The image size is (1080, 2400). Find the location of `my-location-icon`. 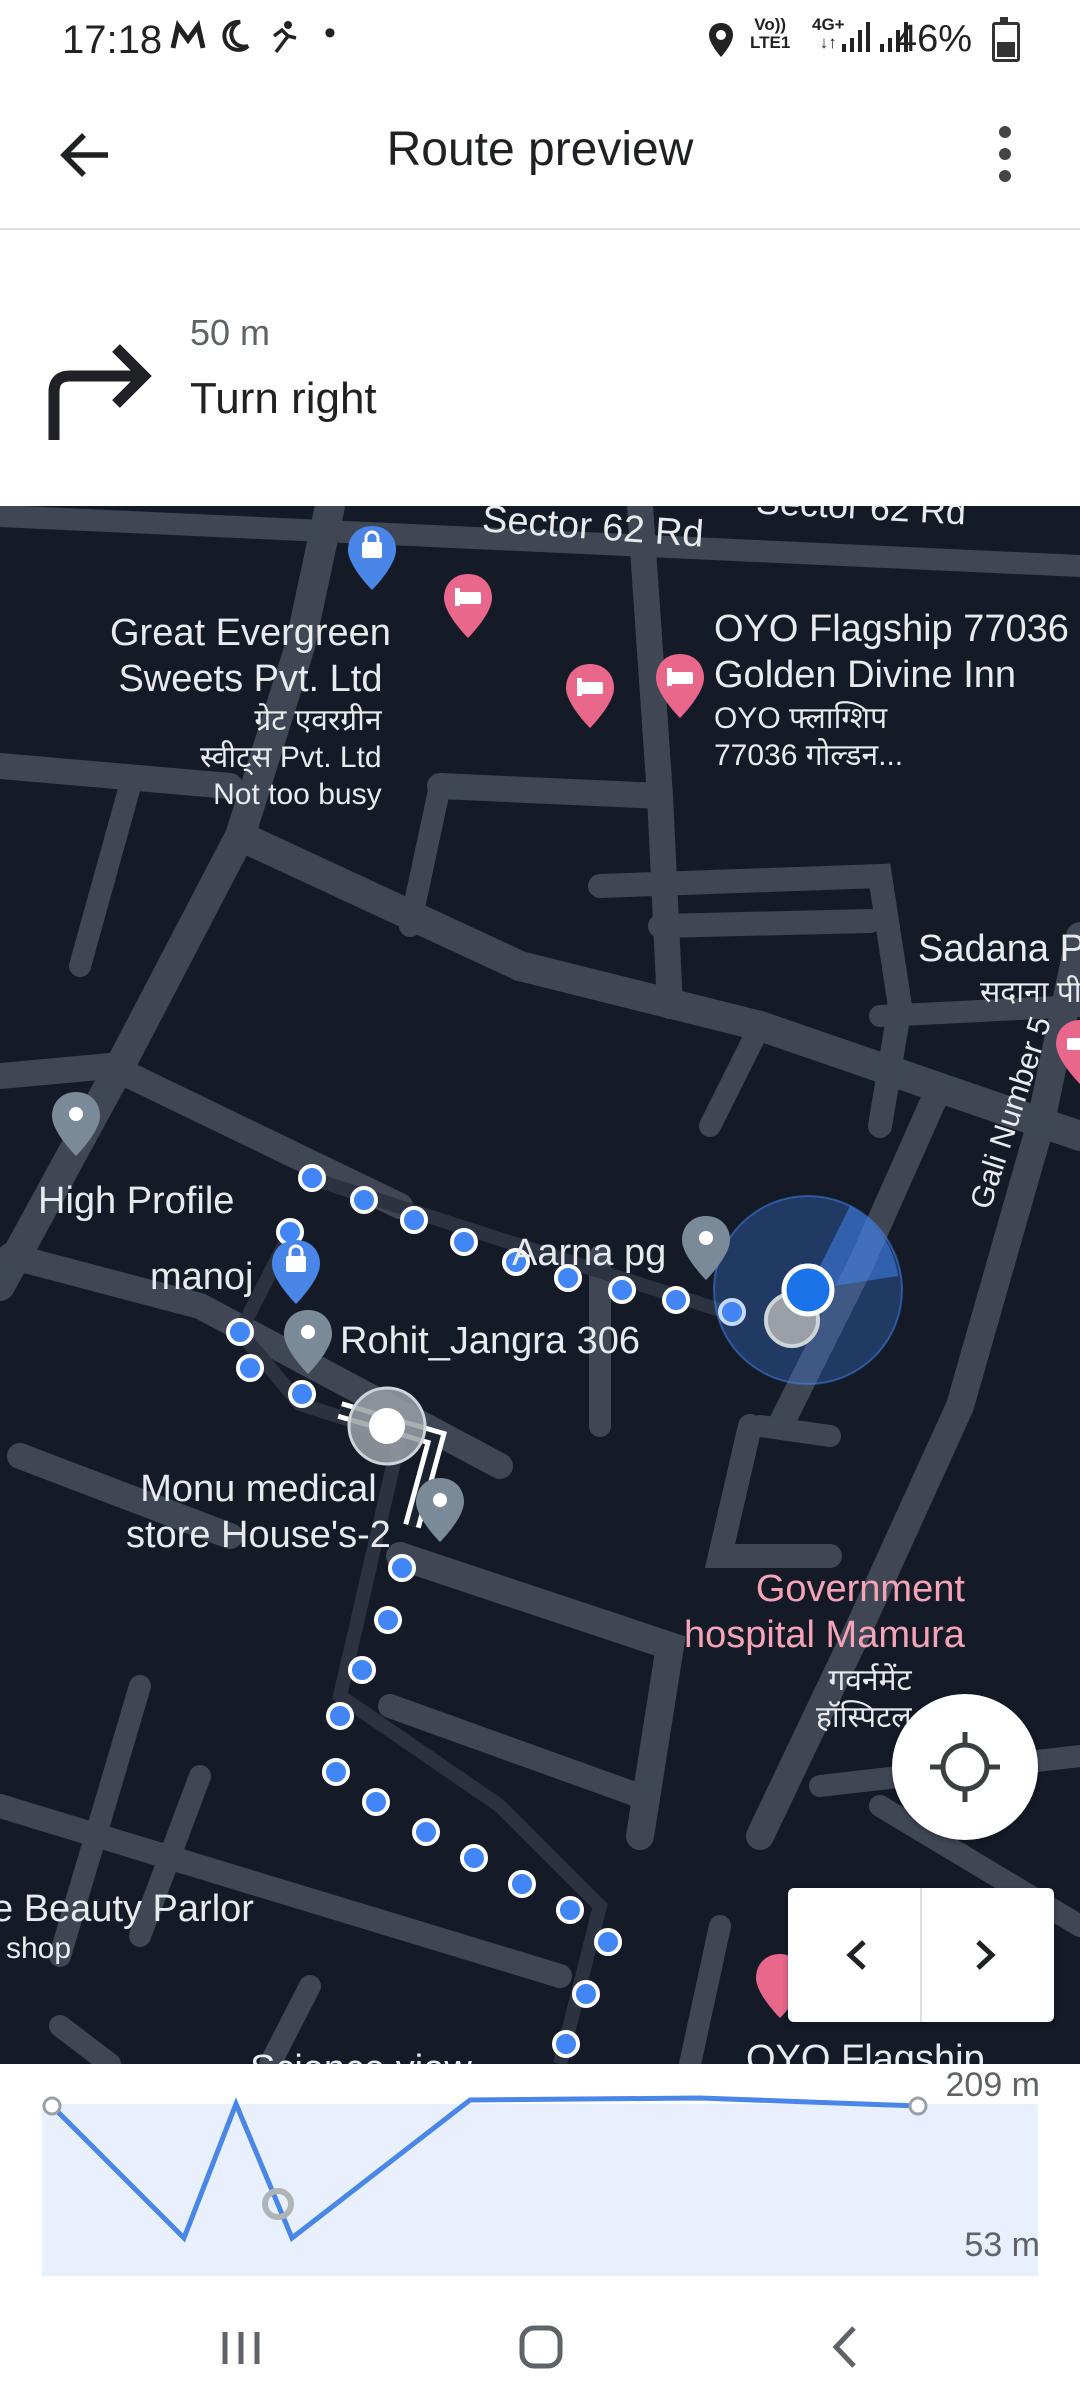

my-location-icon is located at coordinates (965, 1767).